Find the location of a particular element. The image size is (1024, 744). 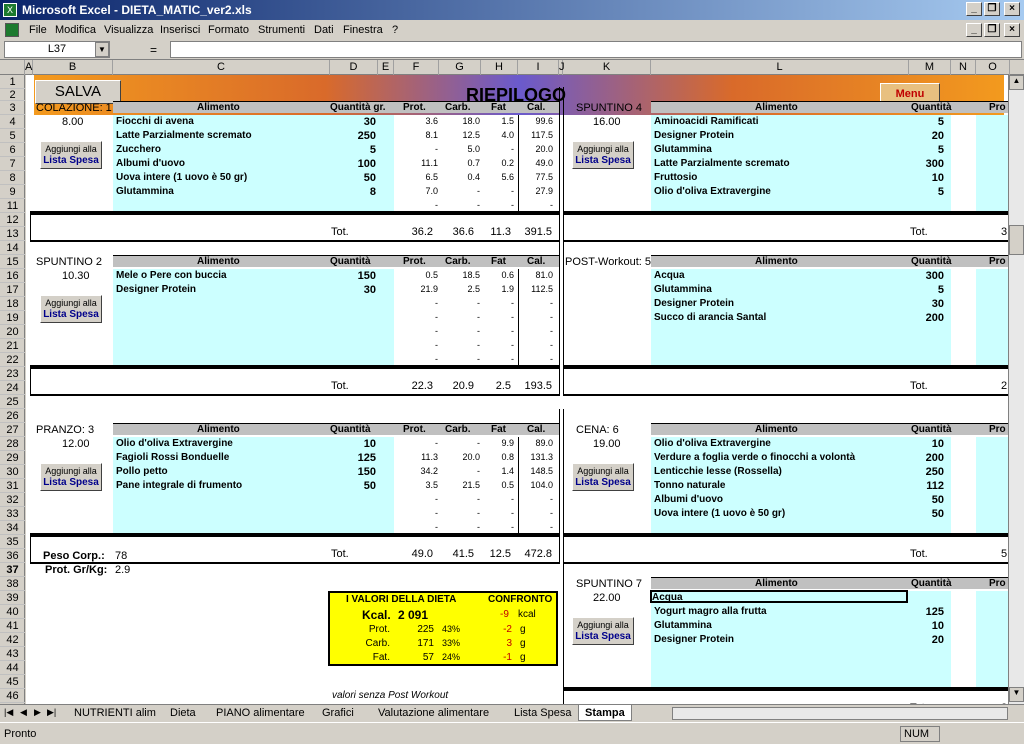

row-header: 31 is located at coordinates (12, 486).